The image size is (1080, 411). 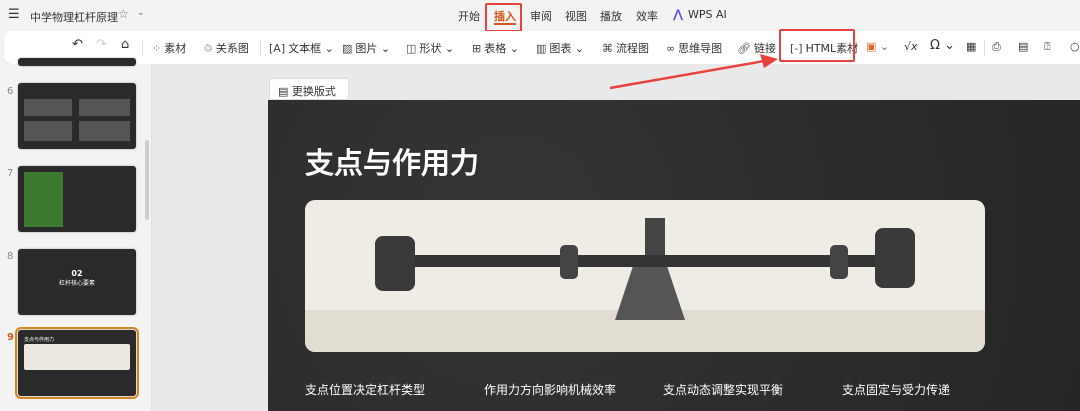 I want to click on annotation-arrow, so click(x=693, y=72).